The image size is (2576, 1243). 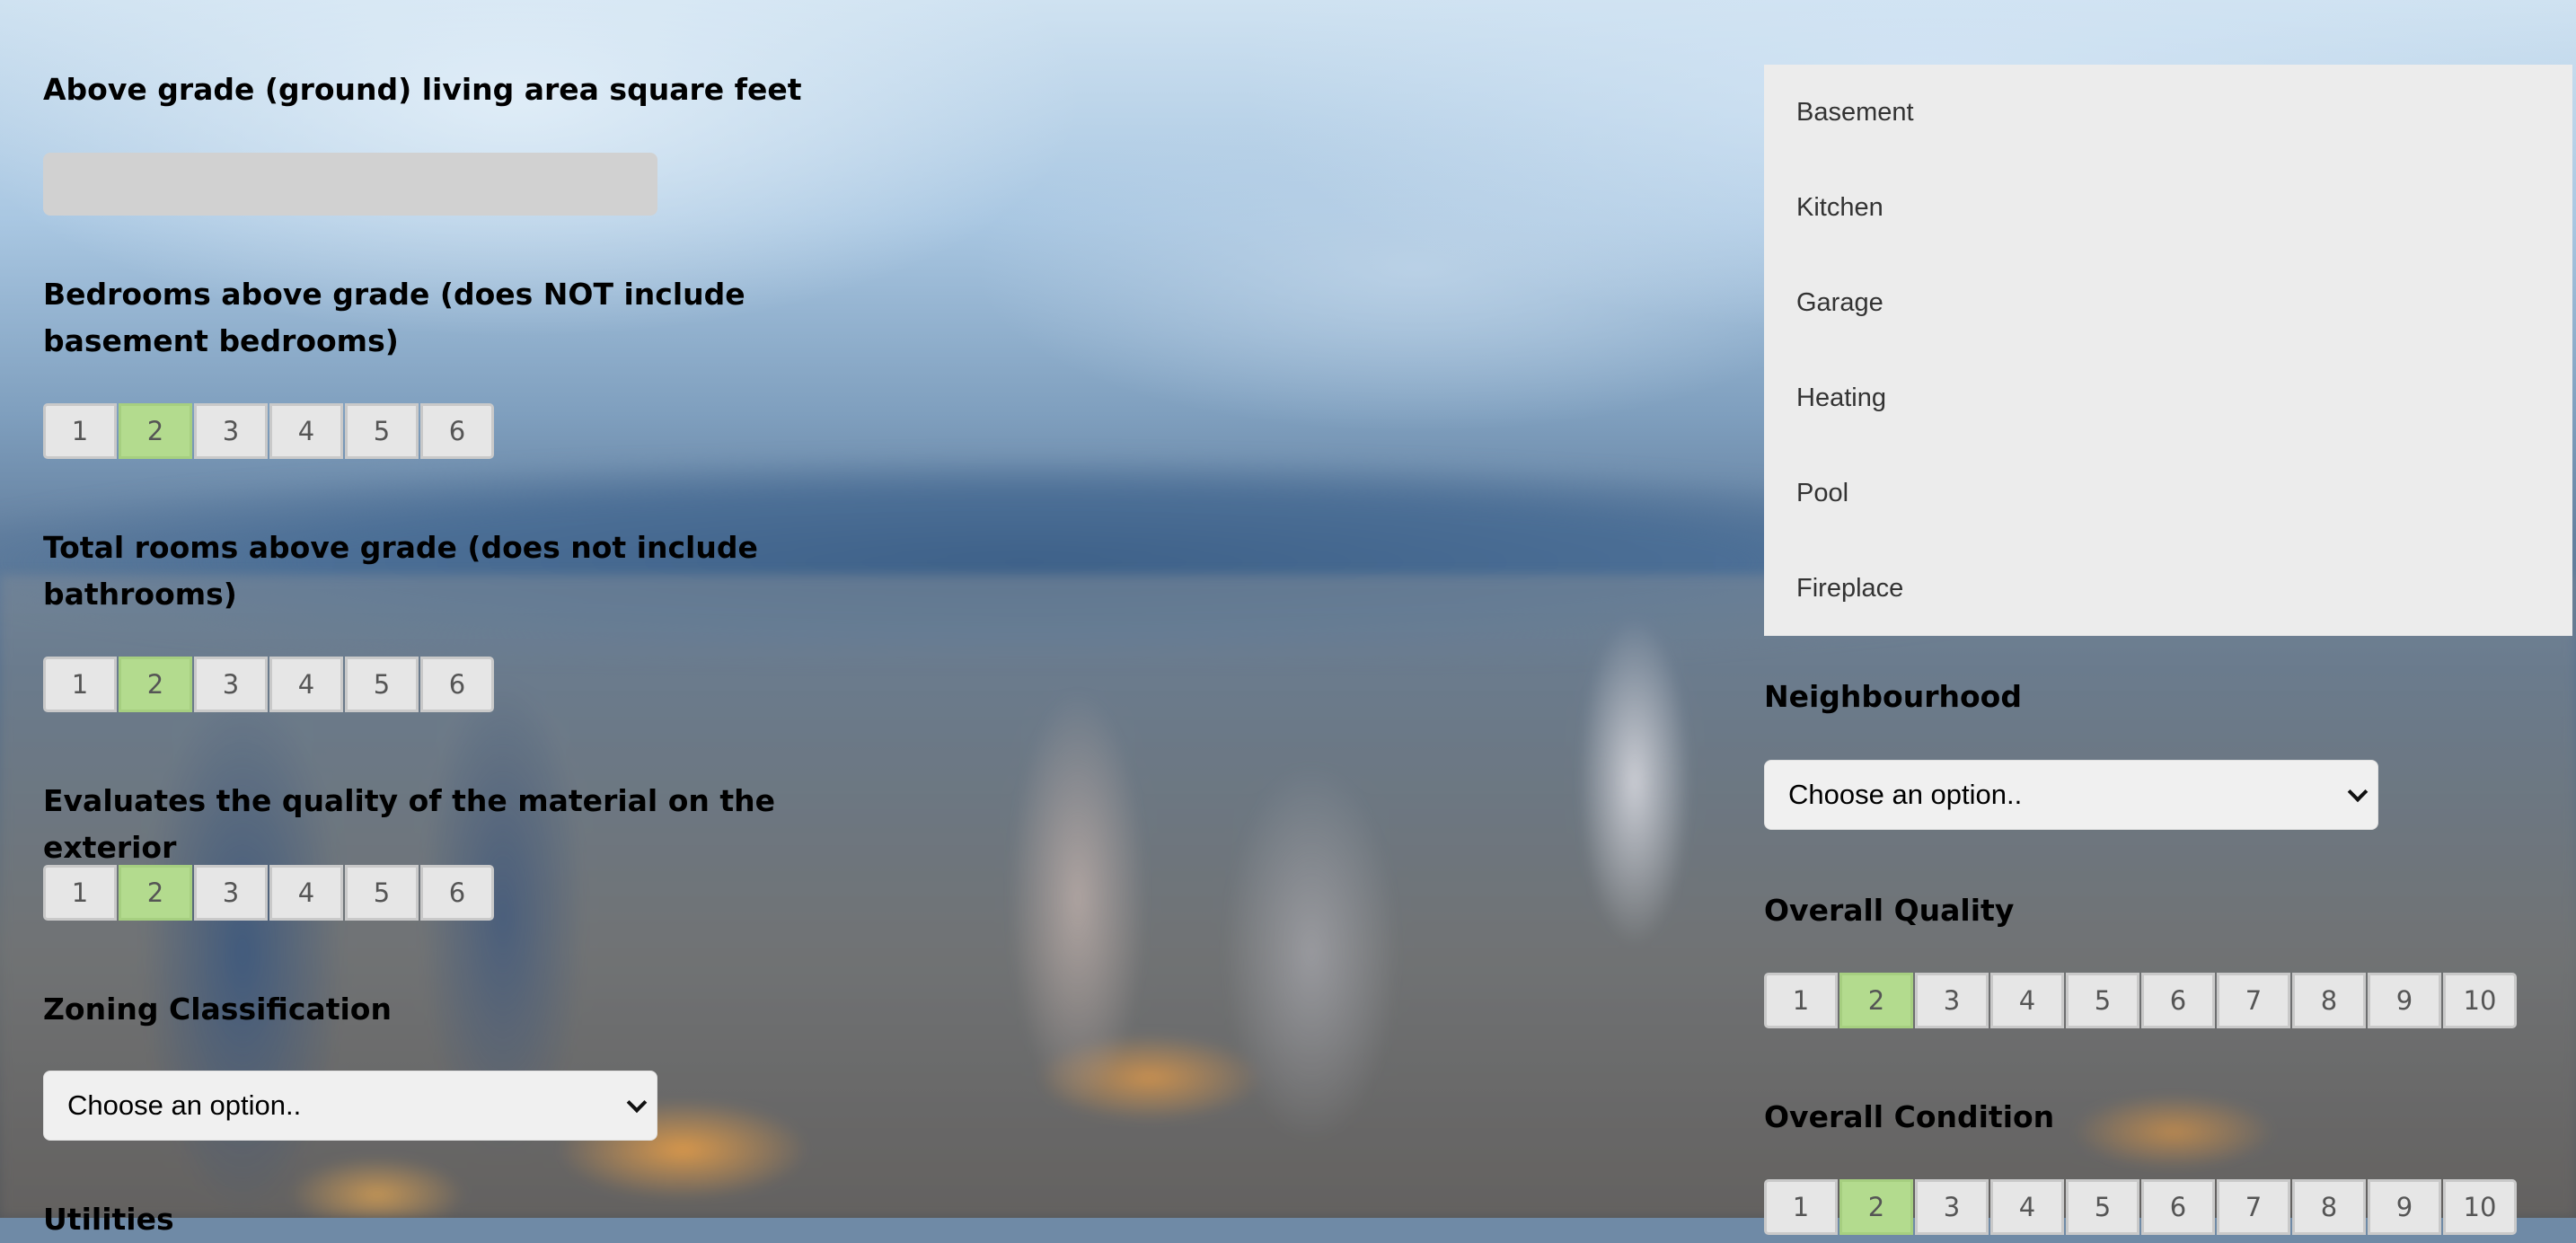 I want to click on overall-quality-selector: 1 2 3 4 5 6 7 8 9 10, so click(x=2140, y=1000).